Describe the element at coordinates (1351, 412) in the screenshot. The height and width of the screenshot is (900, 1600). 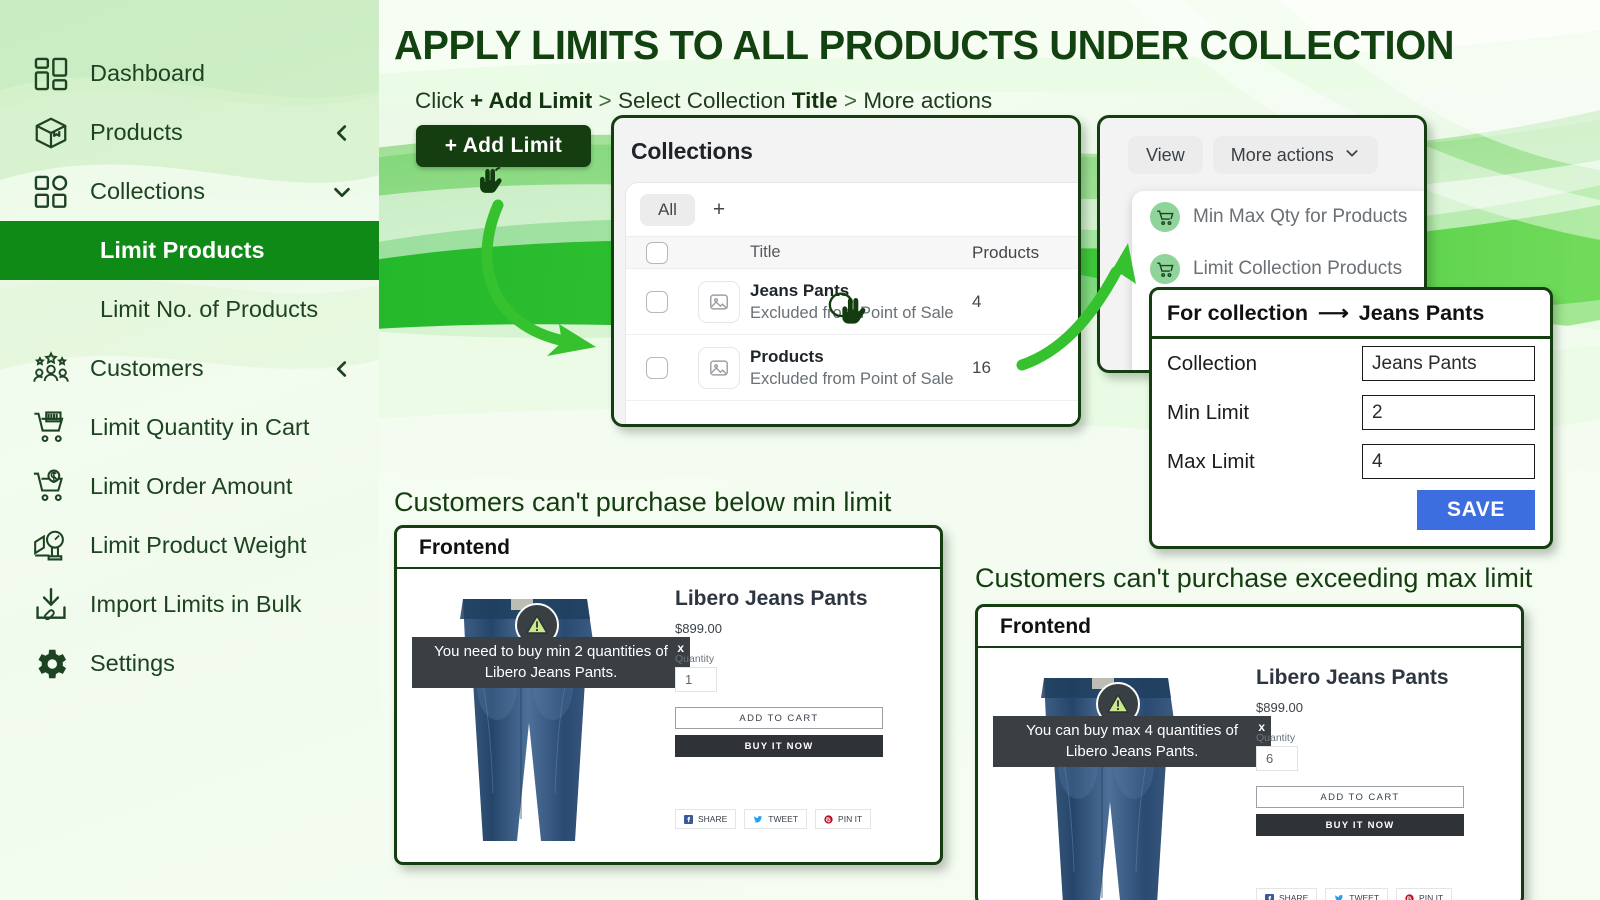
I see `form-row-min-limit: Min Limit 2` at that location.